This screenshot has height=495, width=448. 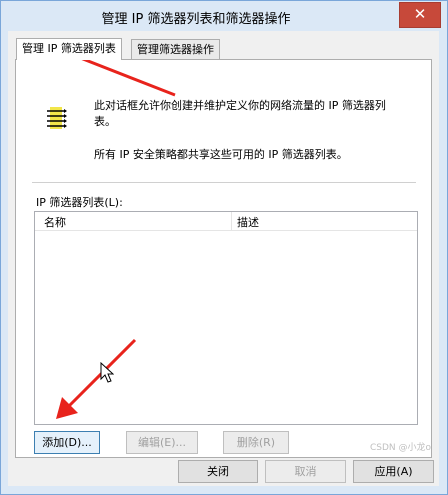 I want to click on title-bar: 管理 IP 筛选器列表和筛选器操作 ✕, so click(x=224, y=16).